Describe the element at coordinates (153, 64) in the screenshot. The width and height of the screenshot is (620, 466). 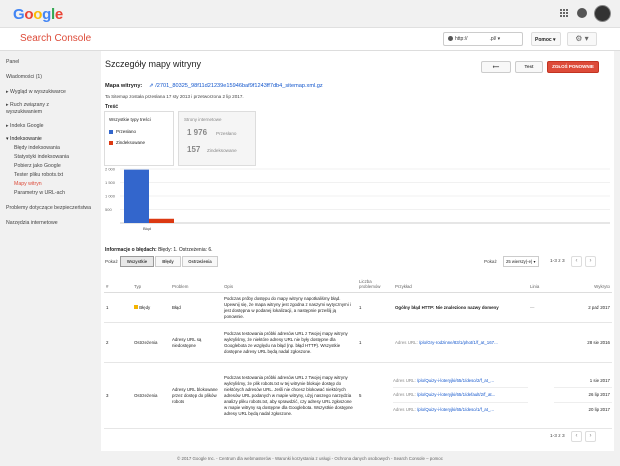
I see `page-title: Szczegóły mapy witryny` at that location.